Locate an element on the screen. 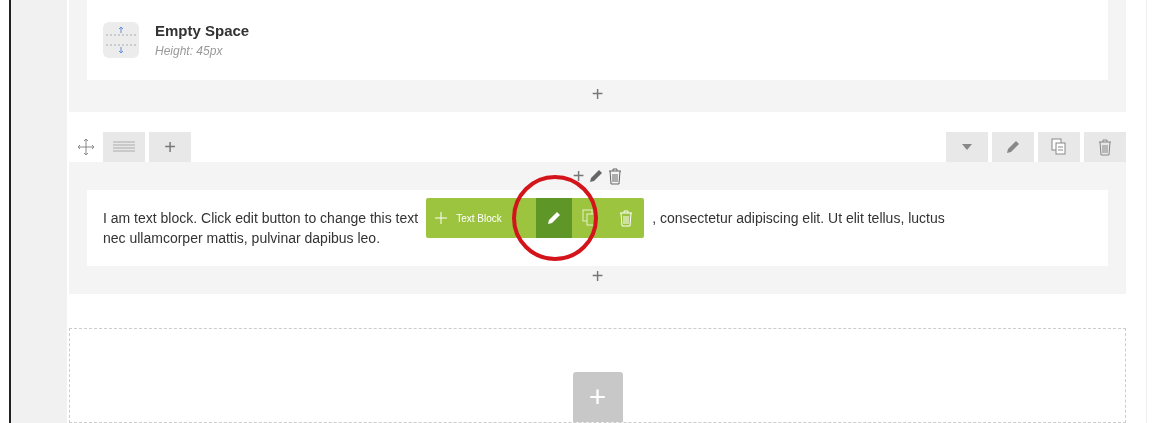  toggle-button is located at coordinates (967, 147).